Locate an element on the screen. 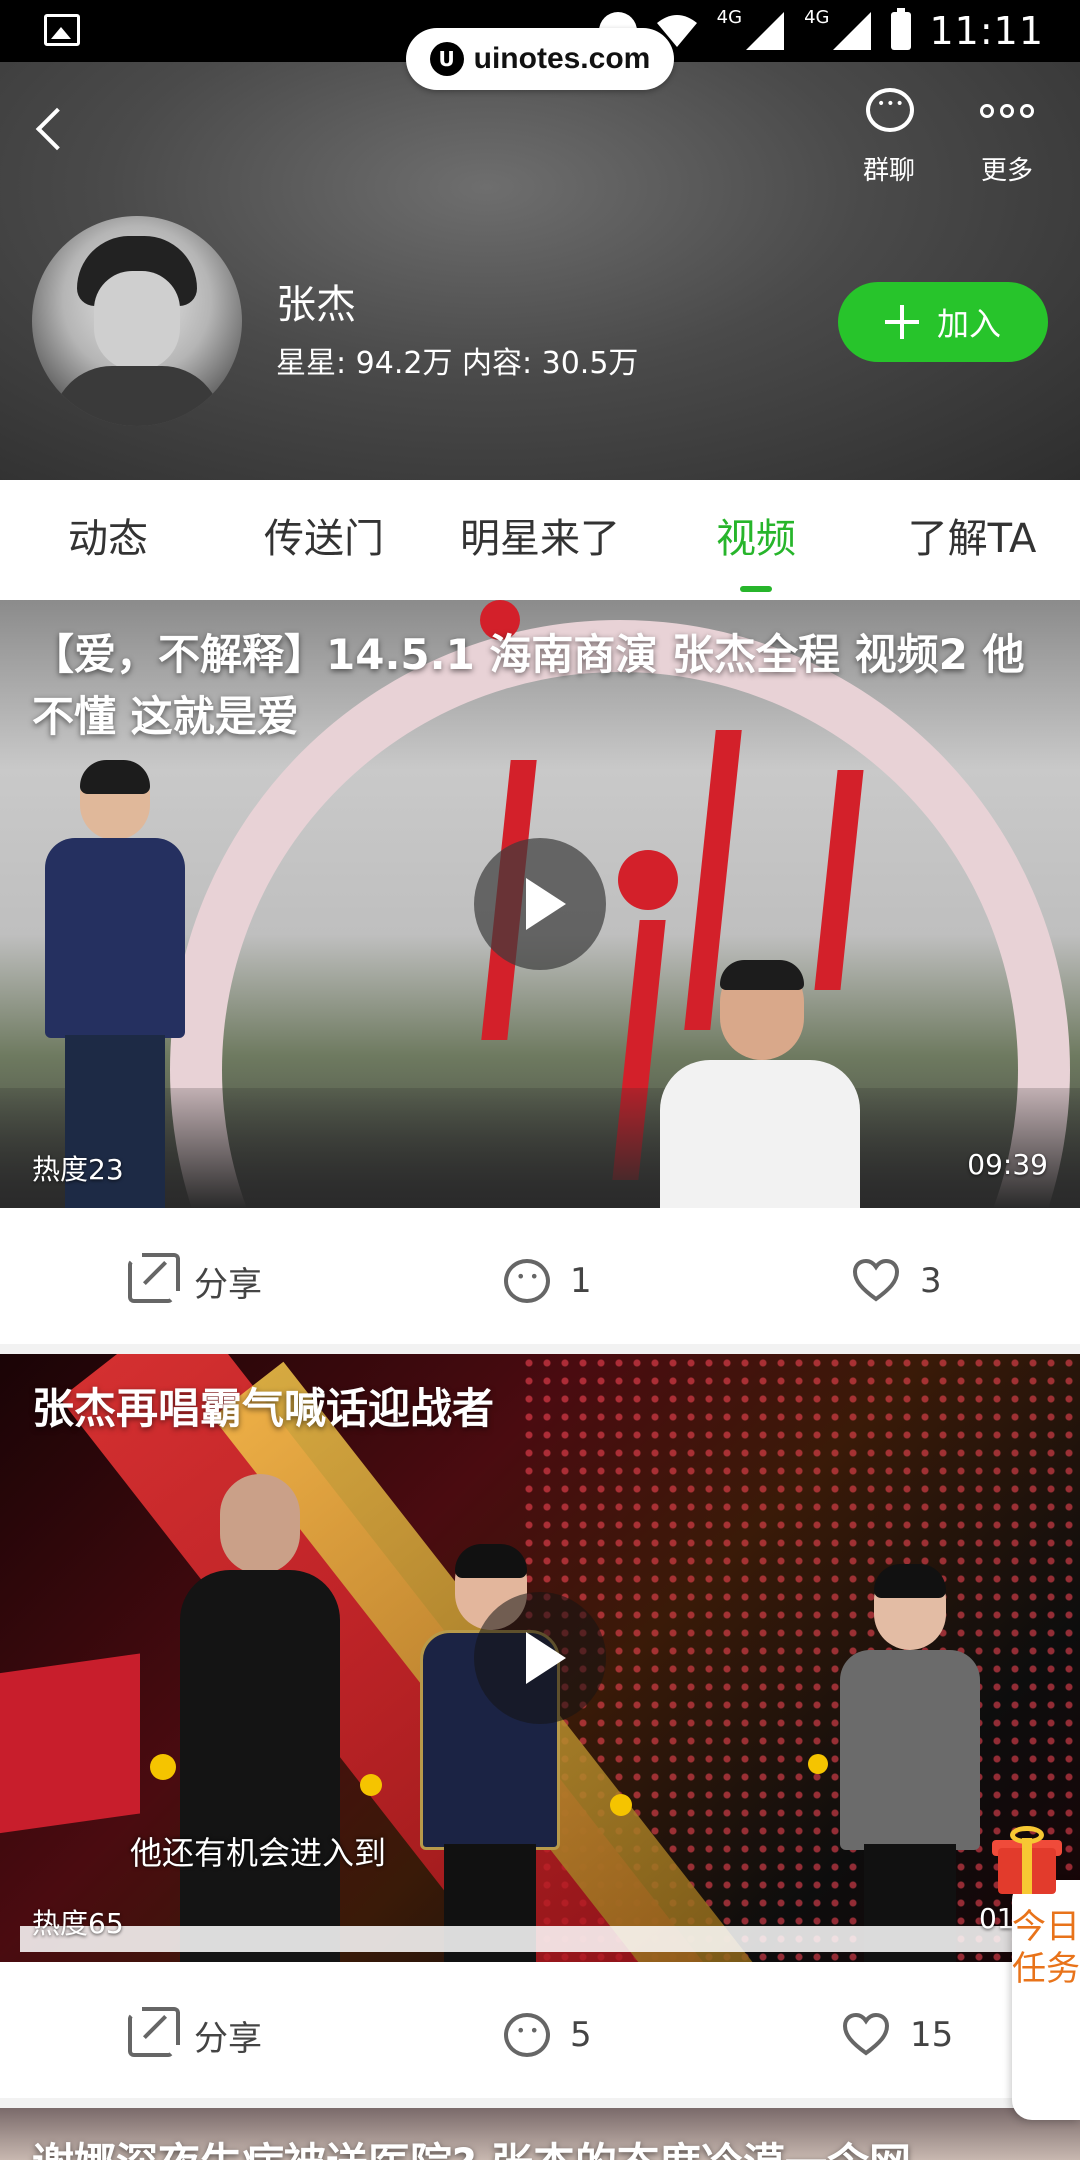 The image size is (1080, 2160). more-button: 更多 is located at coordinates (1007, 137).